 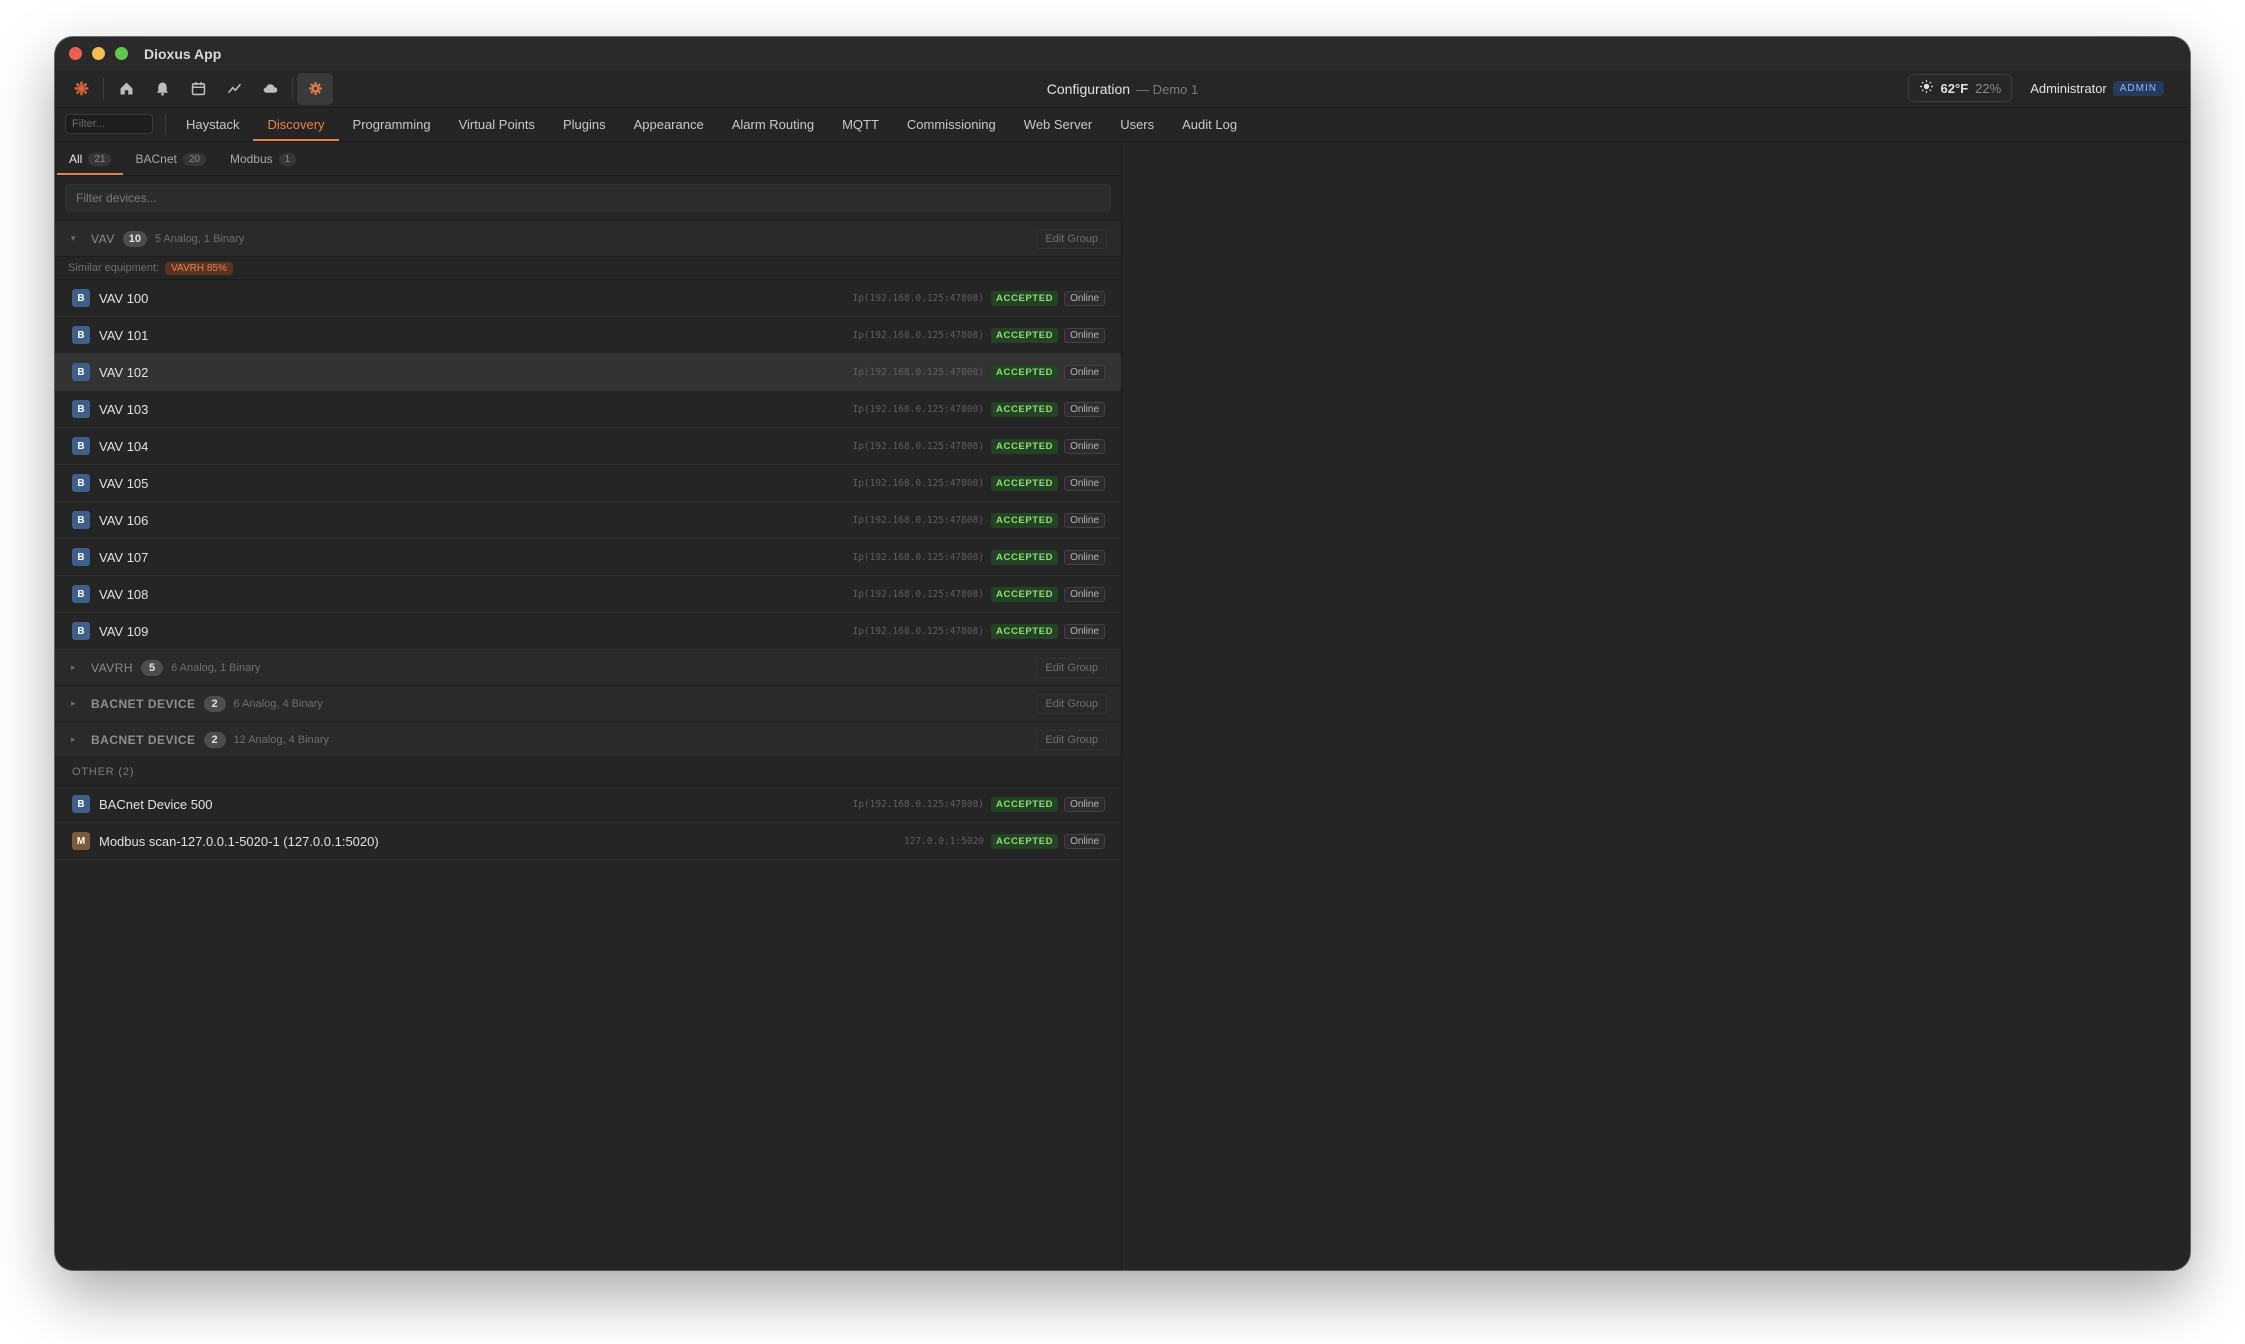 What do you see at coordinates (584, 124) in the screenshot?
I see `tab-plugins: Plugins` at bounding box center [584, 124].